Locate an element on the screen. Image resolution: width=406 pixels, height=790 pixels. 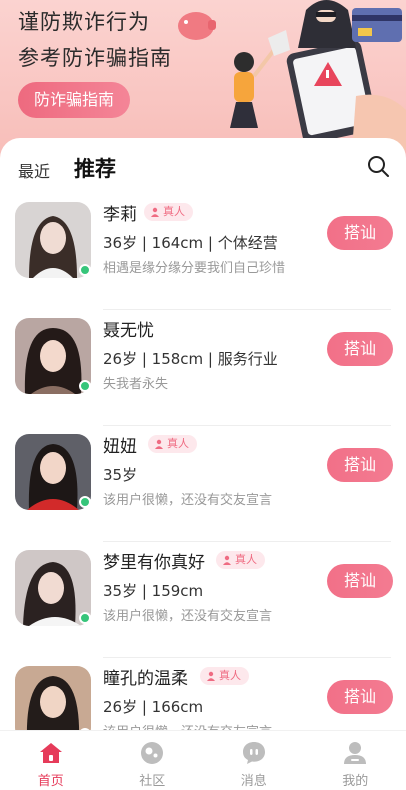
tab-recent: 最近 is located at coordinates (34, 170).